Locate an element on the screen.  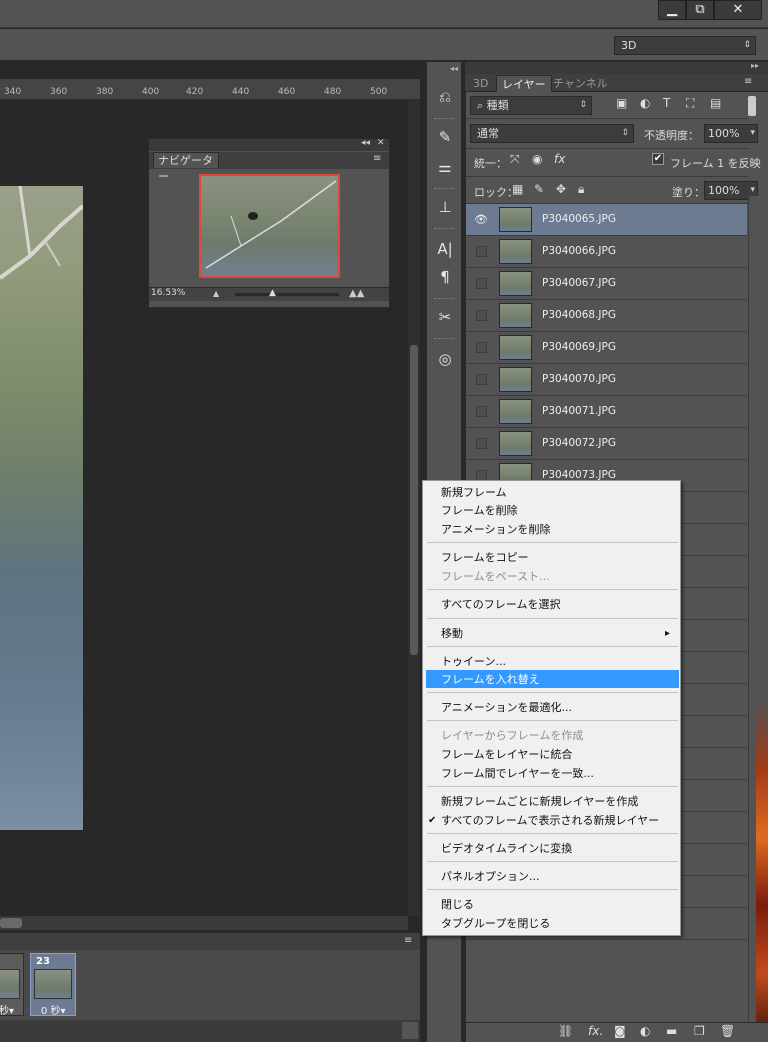
horizontal-scroll-thumb is located at coordinates (11, 923).